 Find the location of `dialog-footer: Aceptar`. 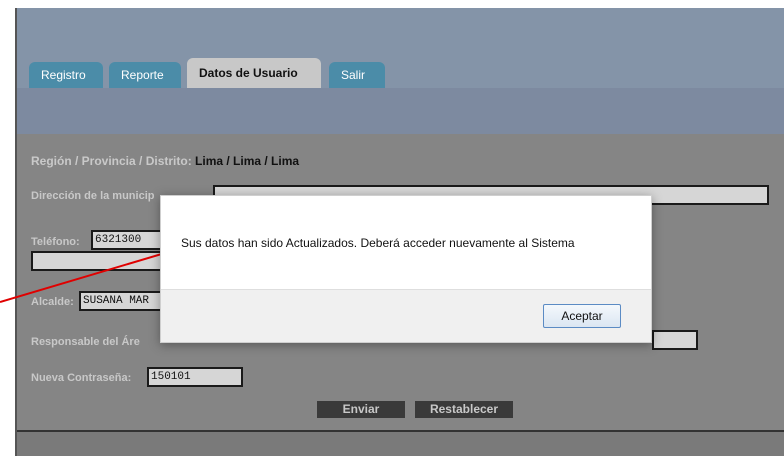

dialog-footer: Aceptar is located at coordinates (406, 315).